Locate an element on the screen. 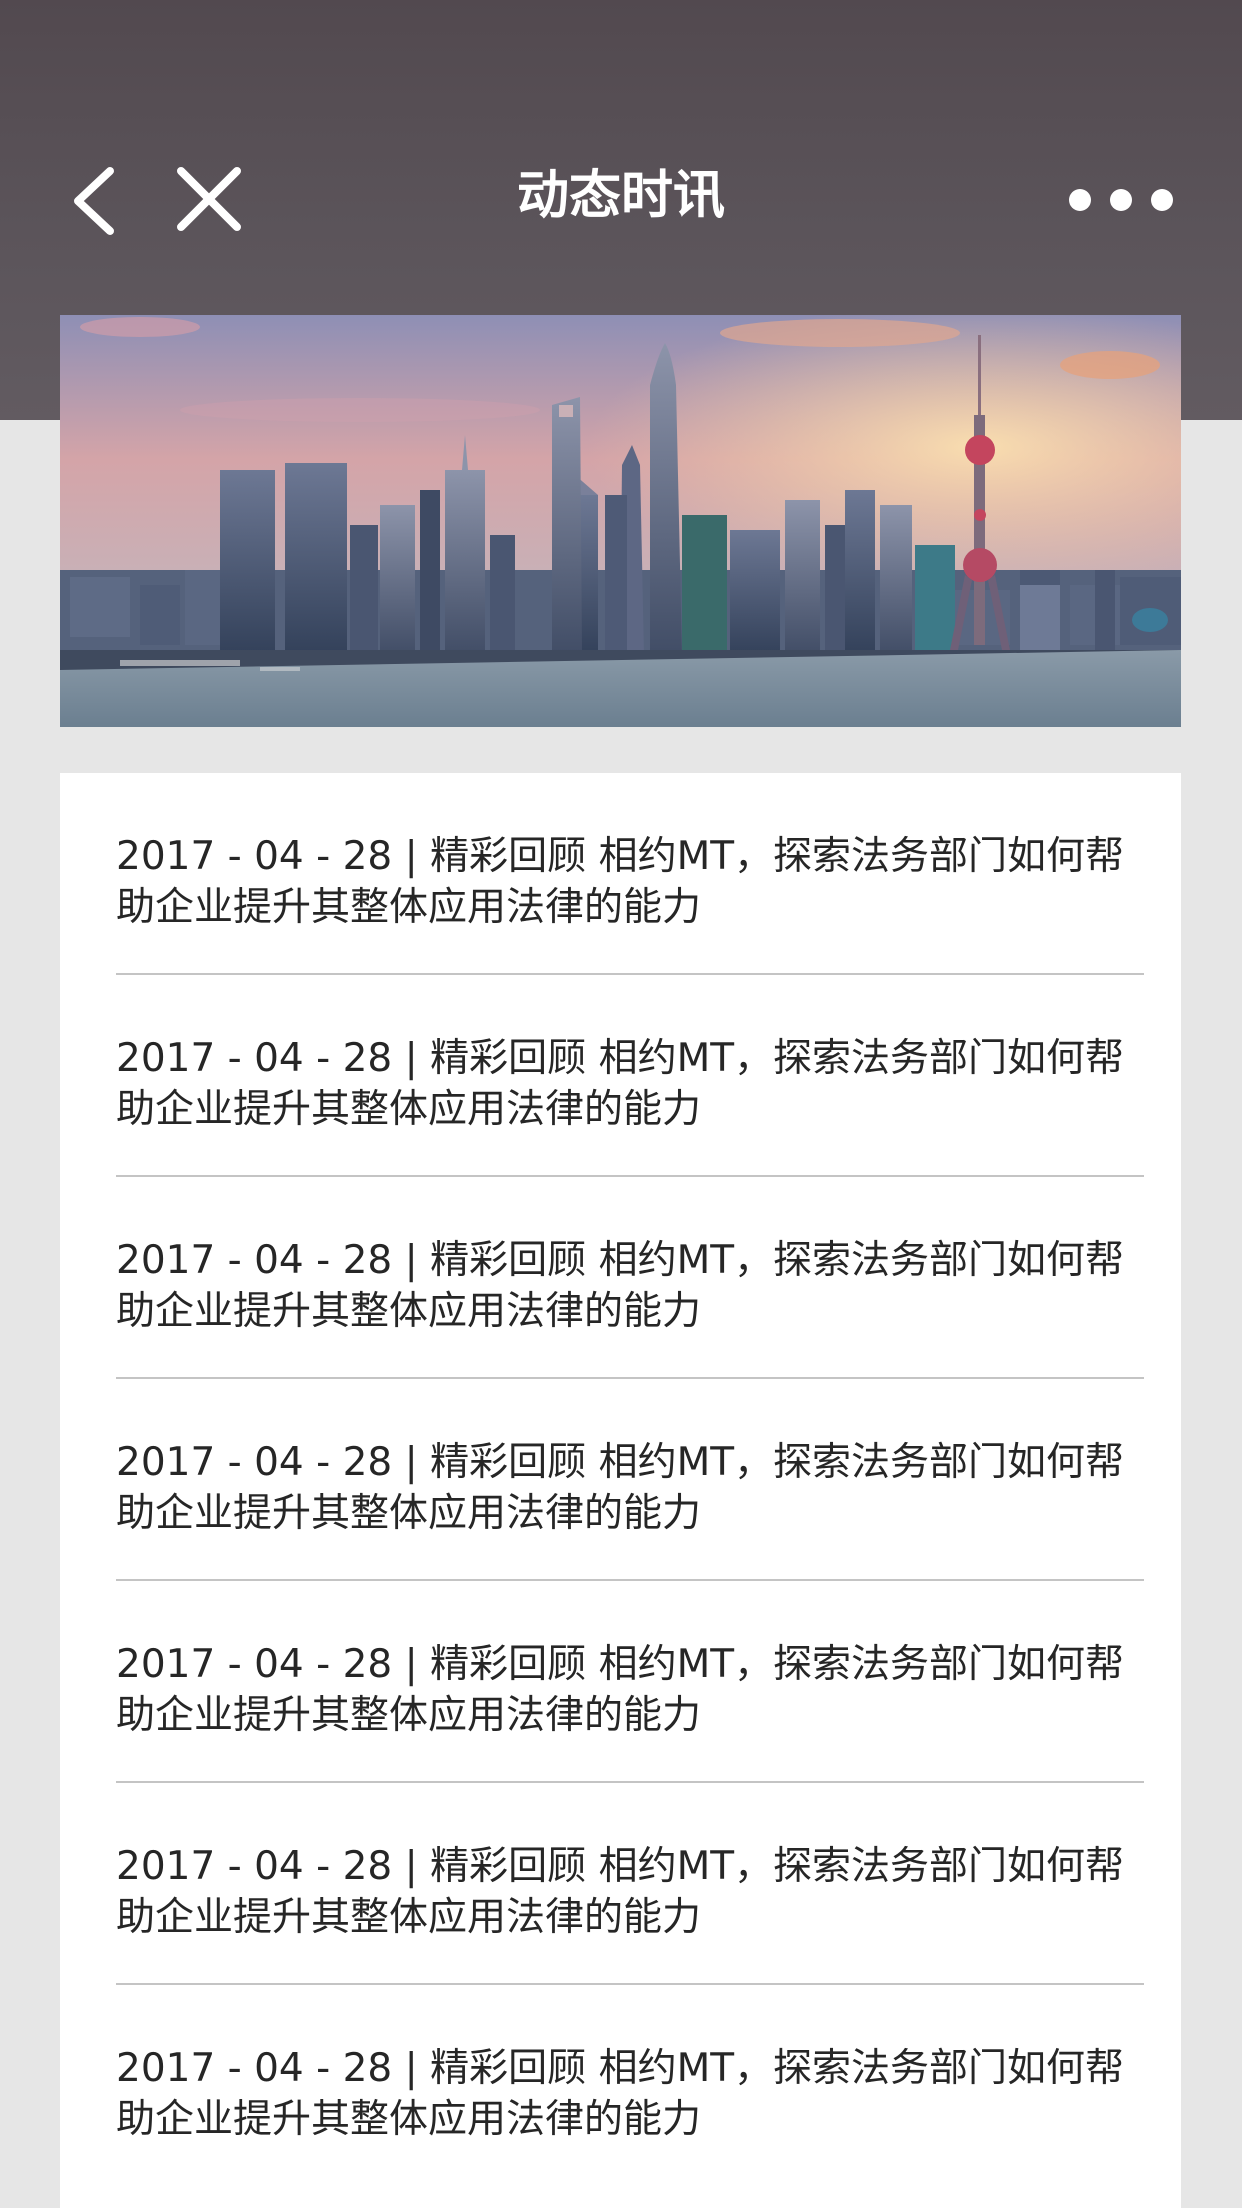 The width and height of the screenshot is (1242, 2208). chevron-left-icon is located at coordinates (94, 201).